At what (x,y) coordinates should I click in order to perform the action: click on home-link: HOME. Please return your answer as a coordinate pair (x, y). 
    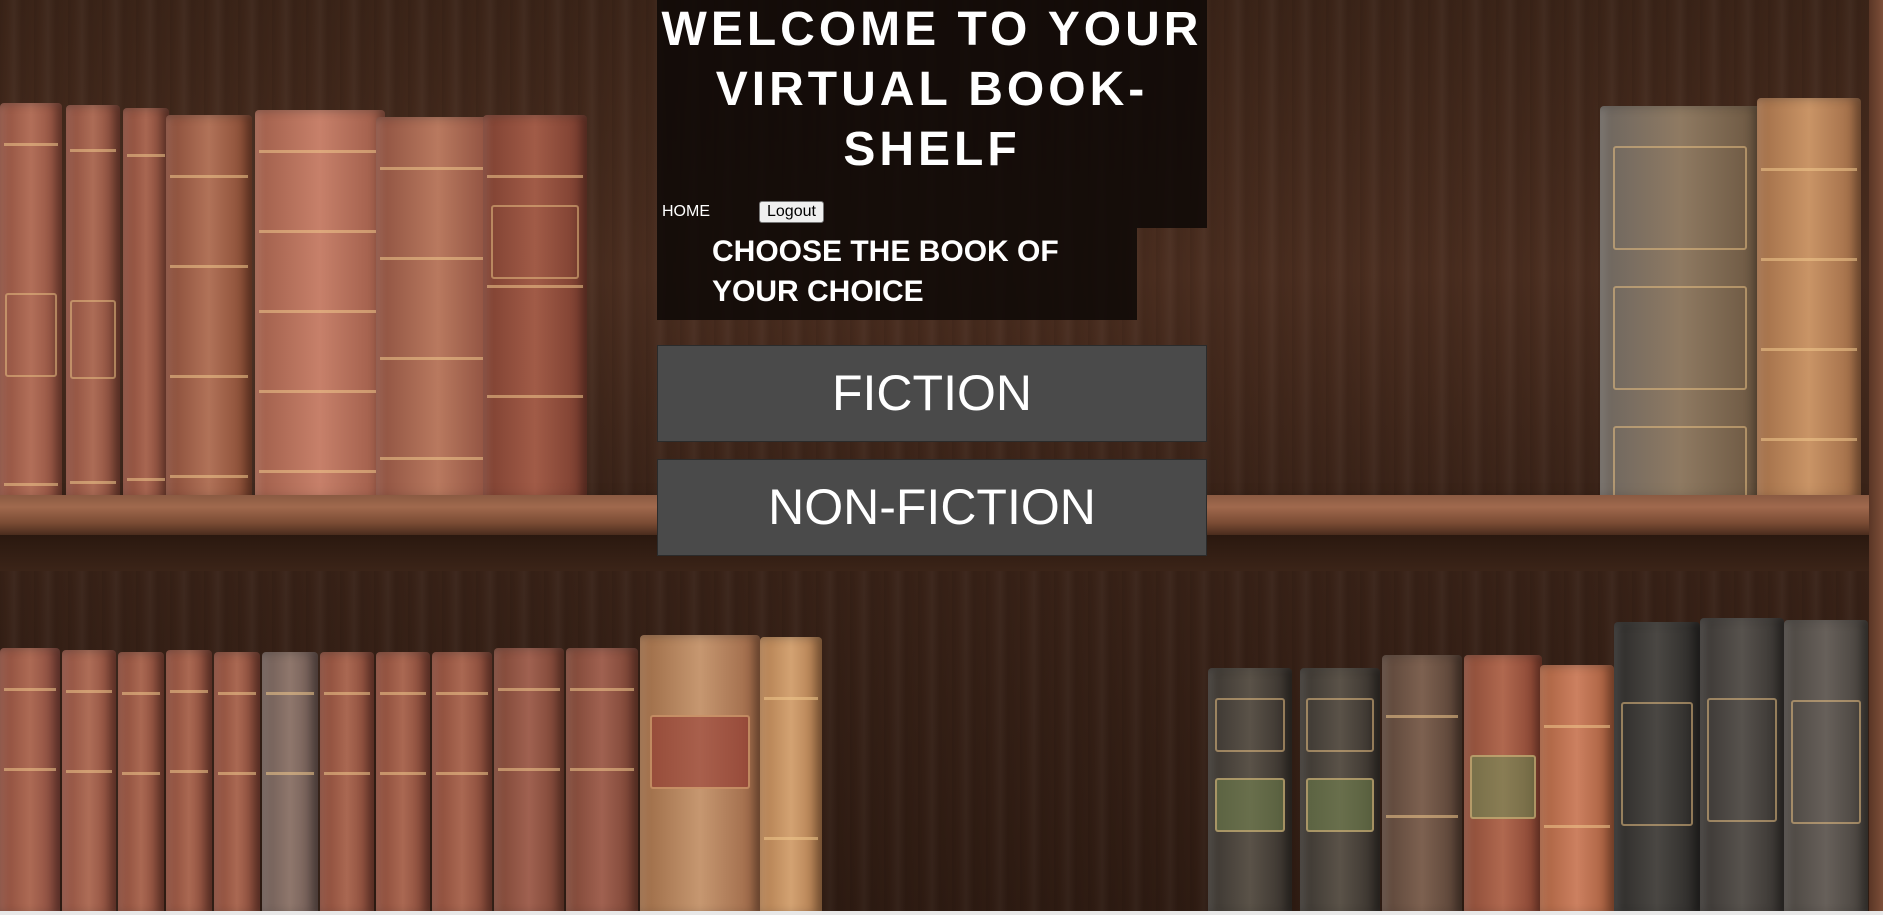
    Looking at the image, I should click on (686, 212).